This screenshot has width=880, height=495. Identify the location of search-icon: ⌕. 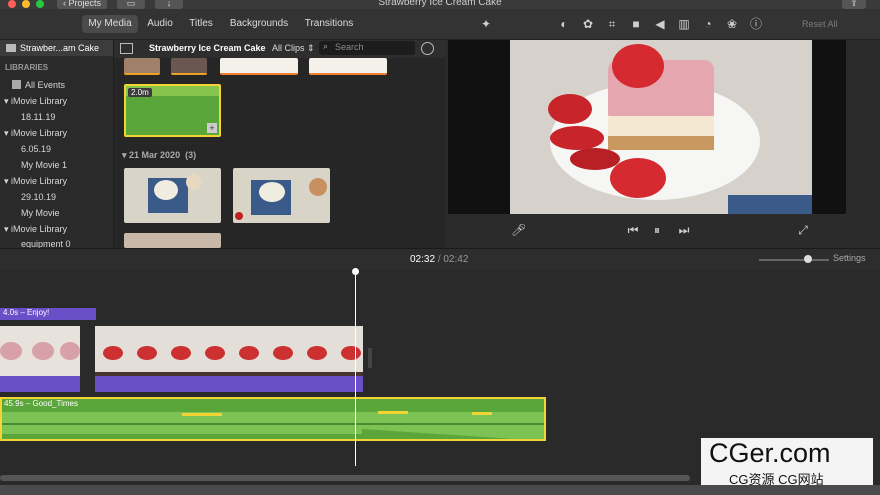
(326, 46).